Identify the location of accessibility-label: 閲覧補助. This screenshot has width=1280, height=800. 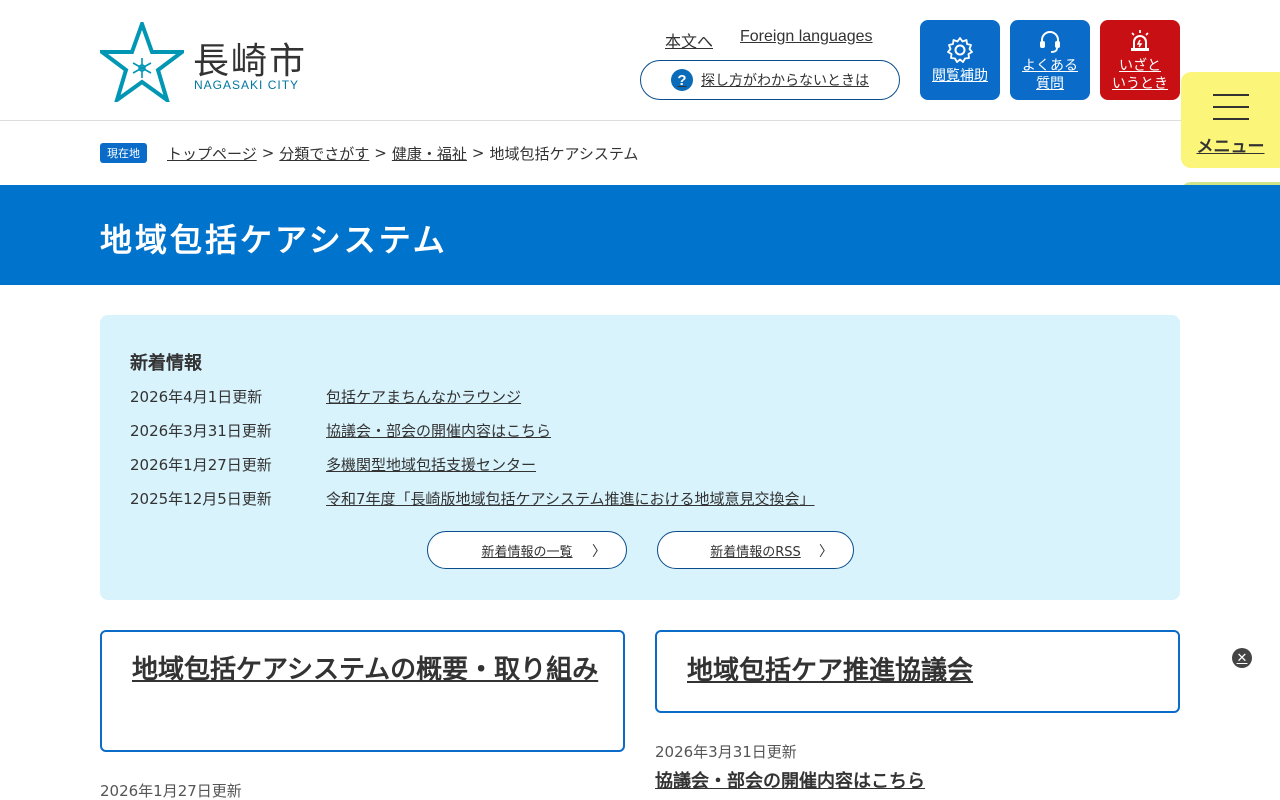
(960, 75).